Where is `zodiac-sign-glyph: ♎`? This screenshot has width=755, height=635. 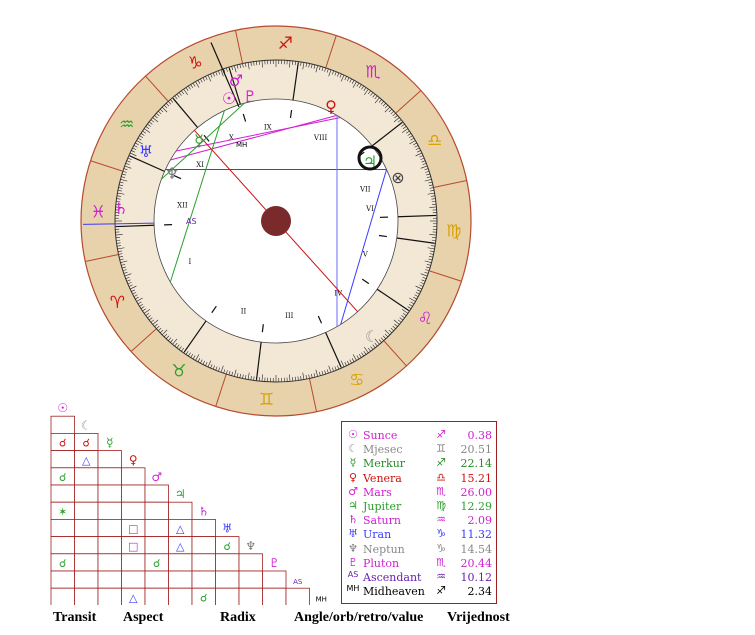 zodiac-sign-glyph: ♎ is located at coordinates (434, 141).